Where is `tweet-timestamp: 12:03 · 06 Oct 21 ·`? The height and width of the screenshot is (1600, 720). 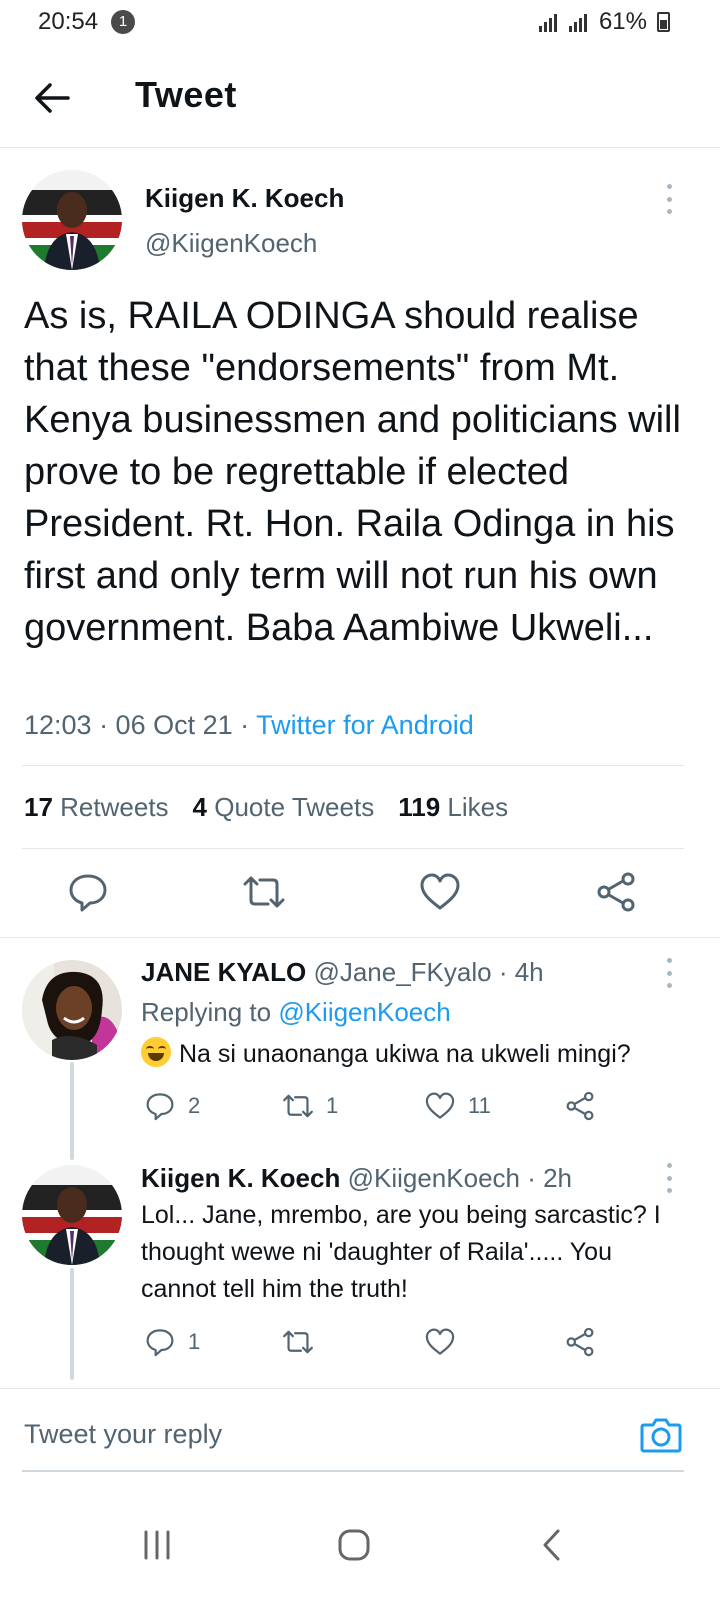 tweet-timestamp: 12:03 · 06 Oct 21 · is located at coordinates (140, 725).